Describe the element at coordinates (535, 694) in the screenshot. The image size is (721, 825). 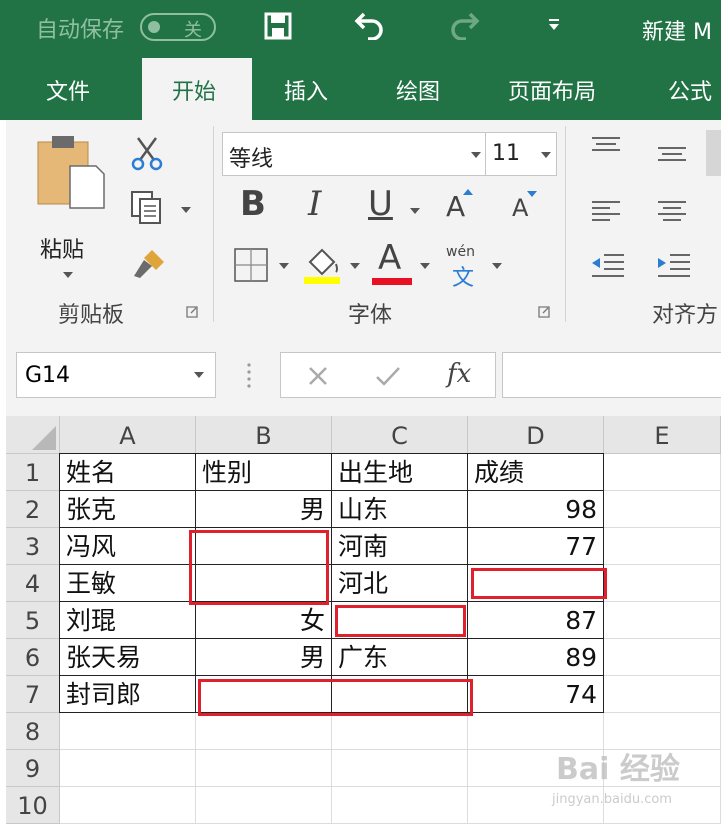
I see `cell-d7: 74` at that location.